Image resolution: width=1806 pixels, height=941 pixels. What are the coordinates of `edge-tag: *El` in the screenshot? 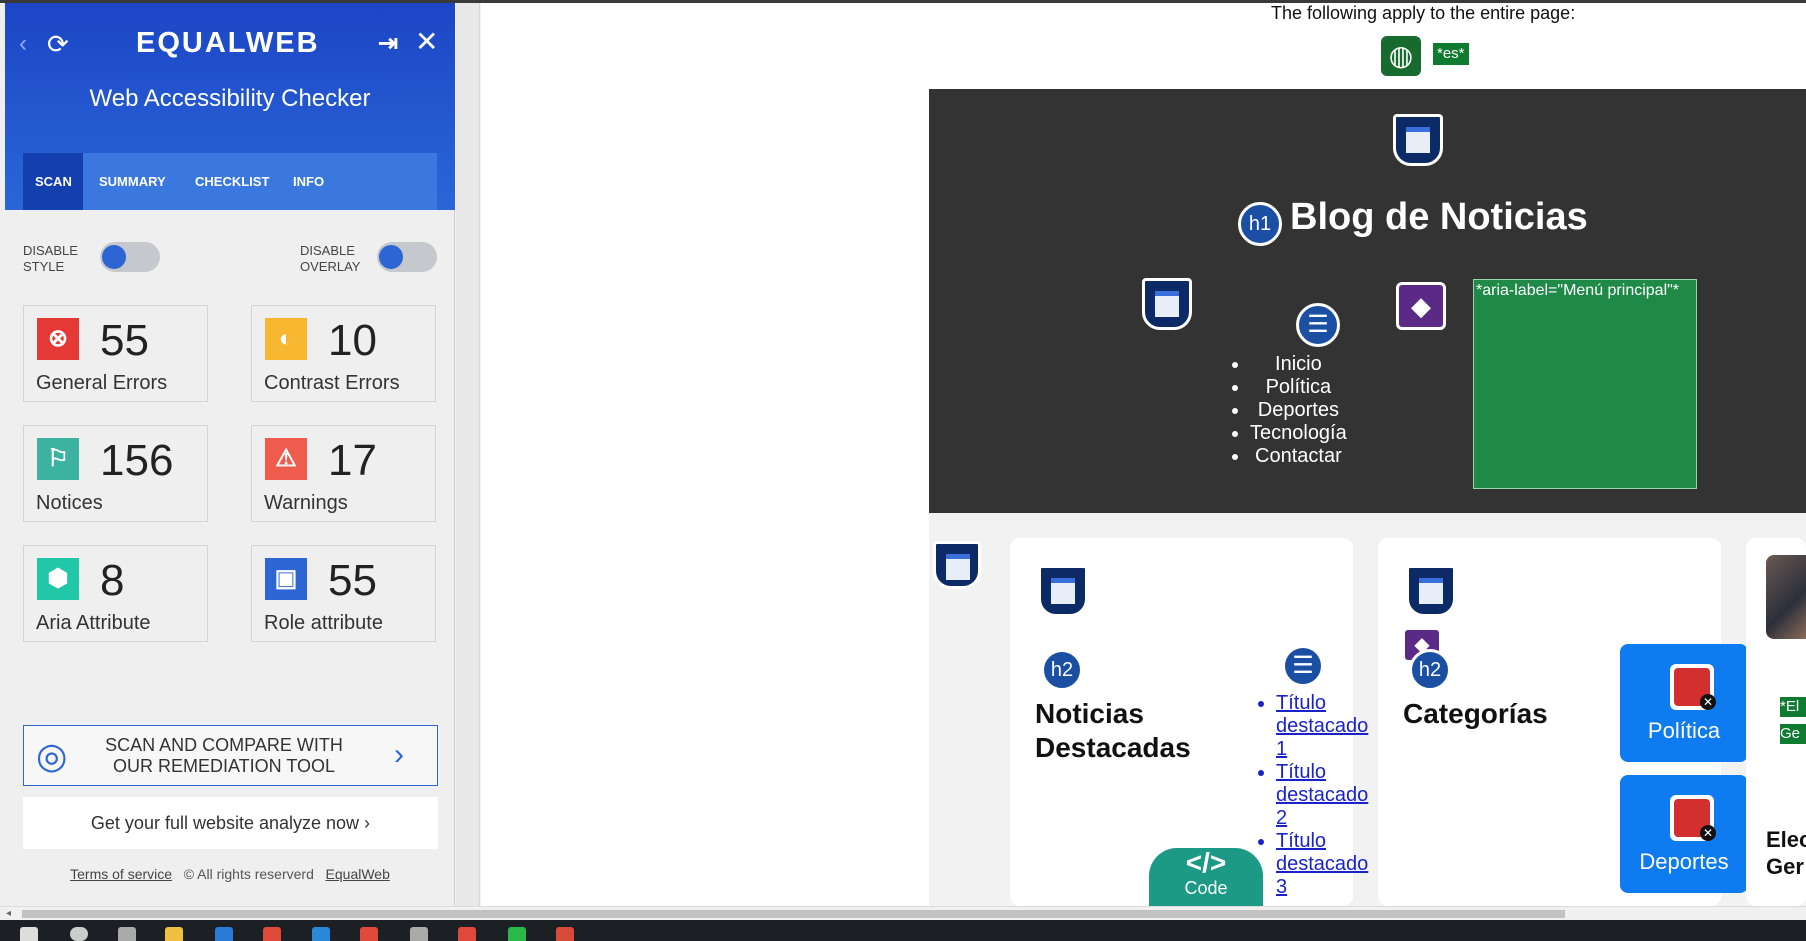 It's located at (1793, 707).